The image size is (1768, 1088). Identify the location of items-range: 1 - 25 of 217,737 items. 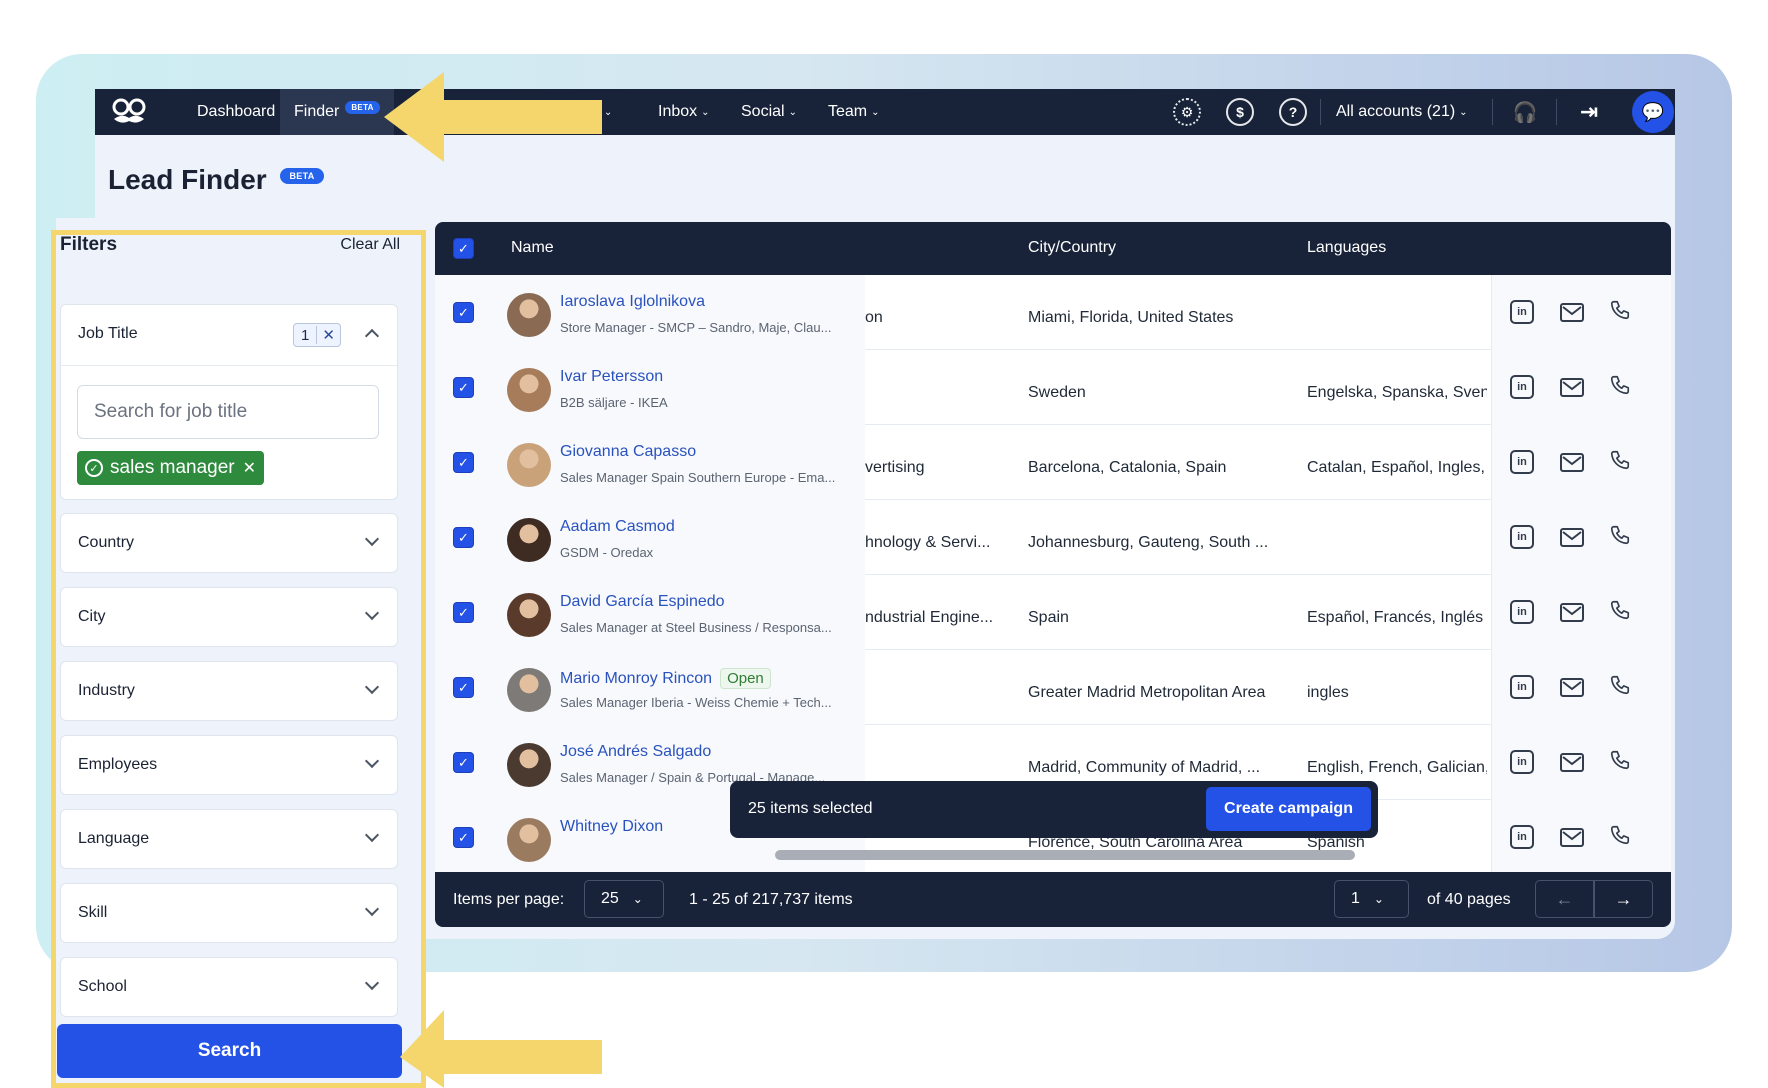
(771, 899).